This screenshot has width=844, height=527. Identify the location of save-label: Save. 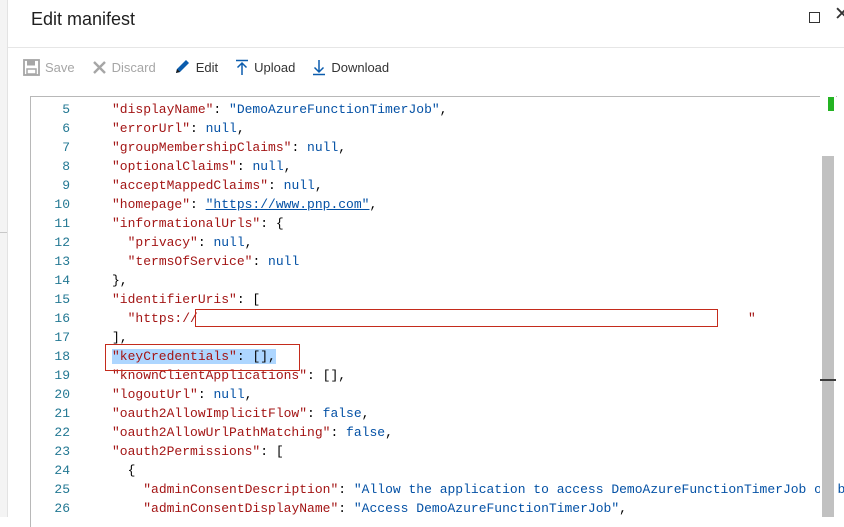
(60, 67).